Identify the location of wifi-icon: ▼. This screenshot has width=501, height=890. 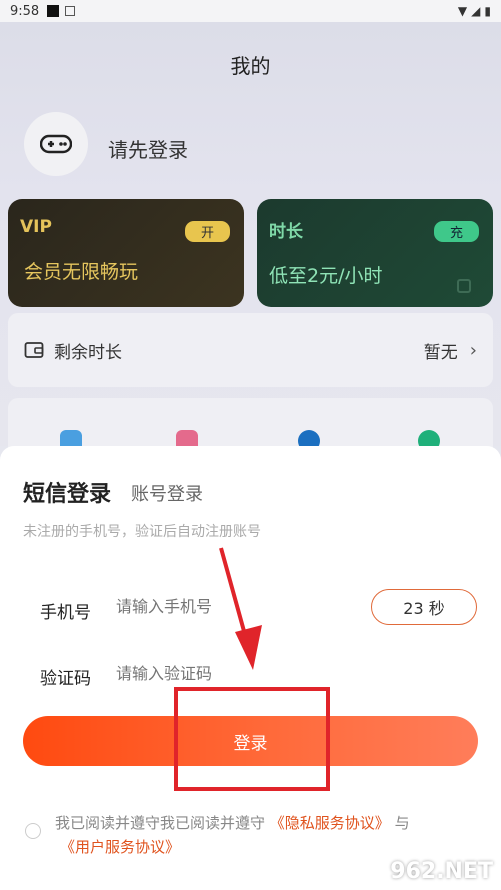
(462, 11).